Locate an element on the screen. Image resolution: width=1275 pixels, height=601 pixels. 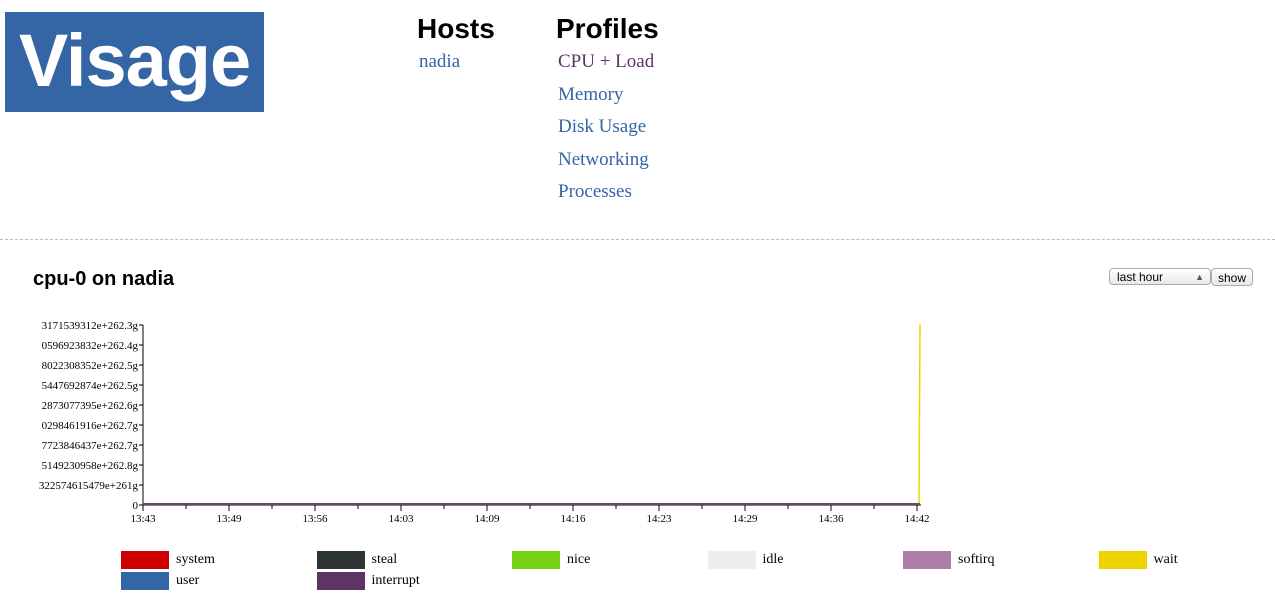
y-tick-label: 3171539312e+262.3g is located at coordinates (90, 326).